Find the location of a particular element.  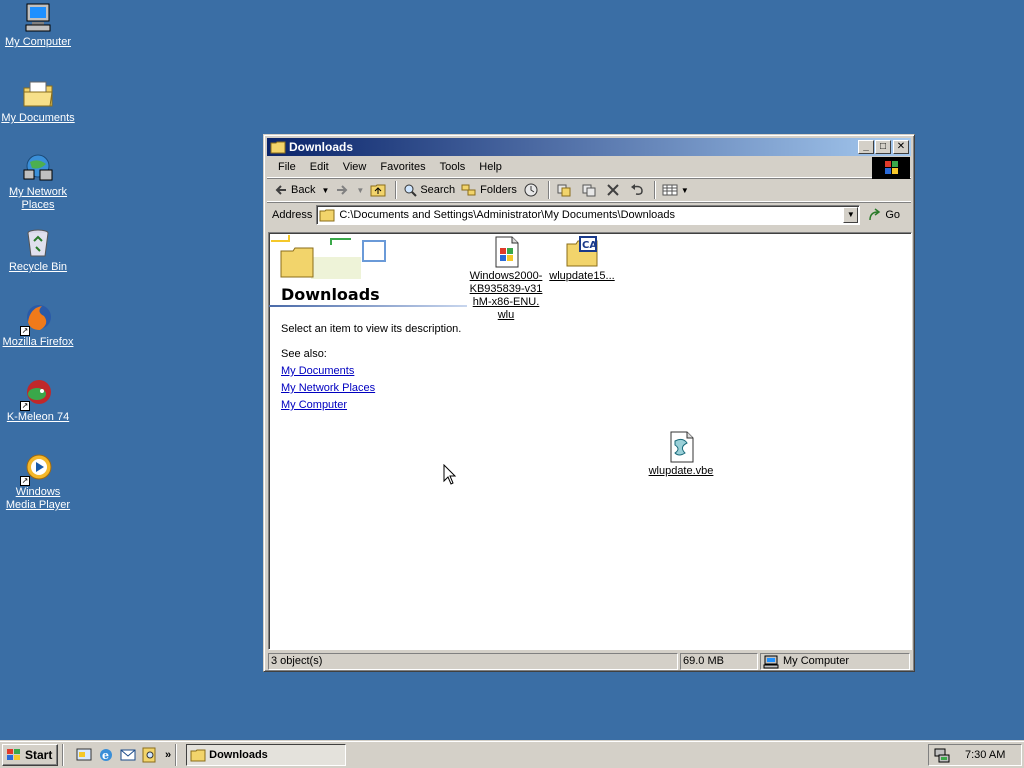

windows-logo-icon is located at coordinates (13, 754).